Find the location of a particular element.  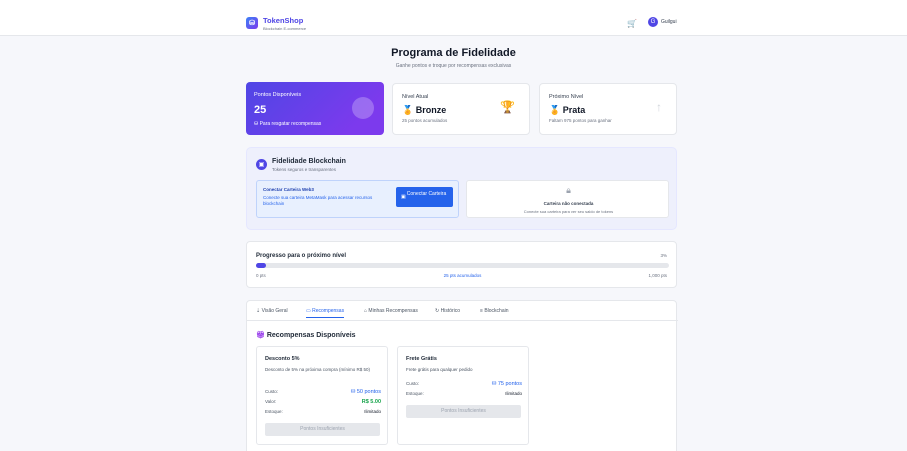

points-note-text: Para resgatar recompensas is located at coordinates (290, 124).